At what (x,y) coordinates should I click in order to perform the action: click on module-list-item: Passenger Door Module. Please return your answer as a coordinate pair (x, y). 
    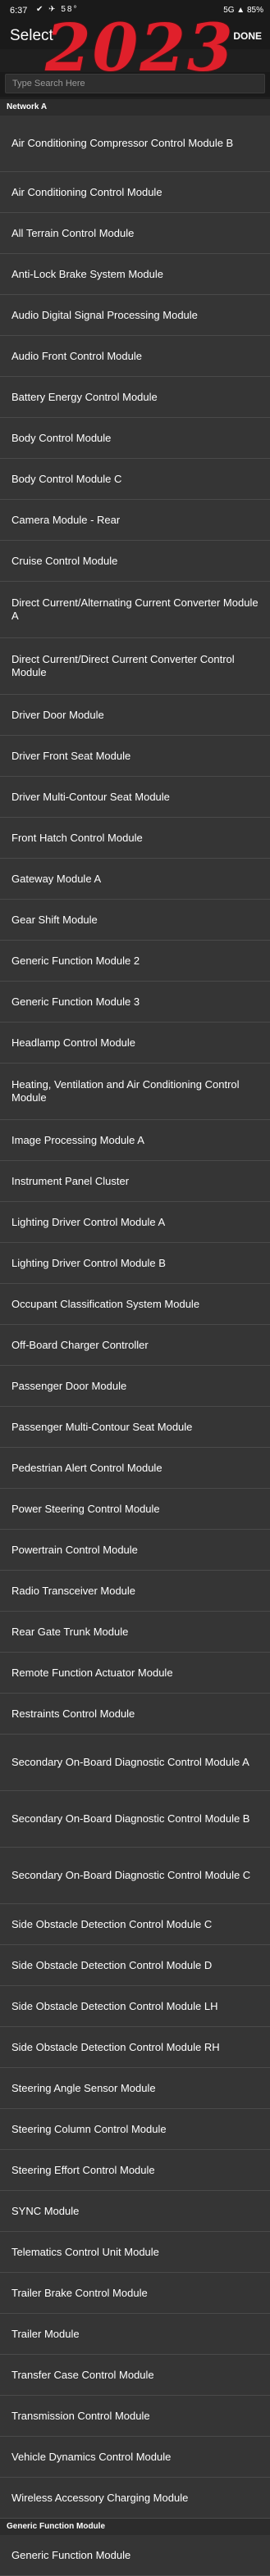
    Looking at the image, I should click on (135, 1386).